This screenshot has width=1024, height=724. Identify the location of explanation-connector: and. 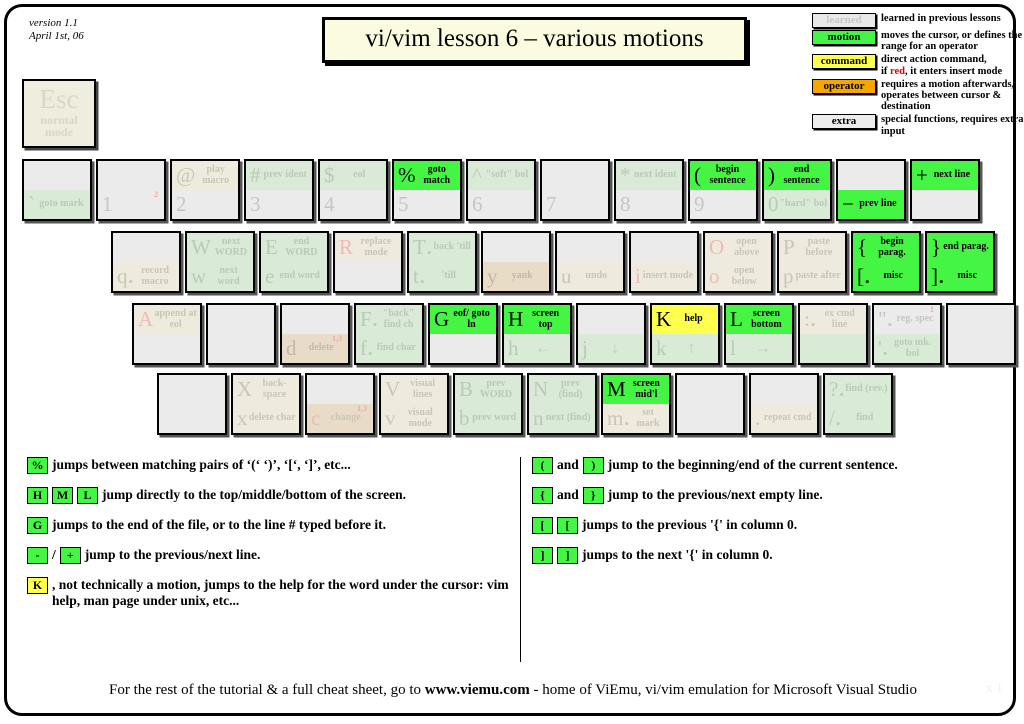
(568, 494).